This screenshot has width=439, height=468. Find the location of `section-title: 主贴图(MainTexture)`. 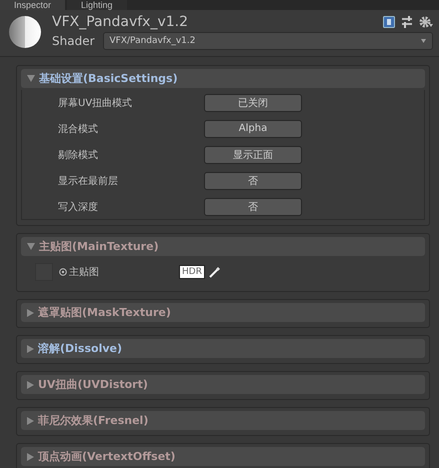

section-title: 主贴图(MainTexture) is located at coordinates (99, 246).